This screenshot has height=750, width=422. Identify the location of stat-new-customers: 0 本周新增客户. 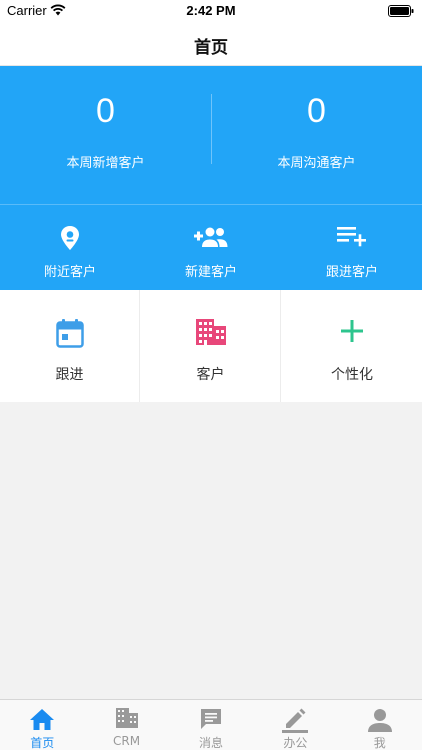
(105, 135).